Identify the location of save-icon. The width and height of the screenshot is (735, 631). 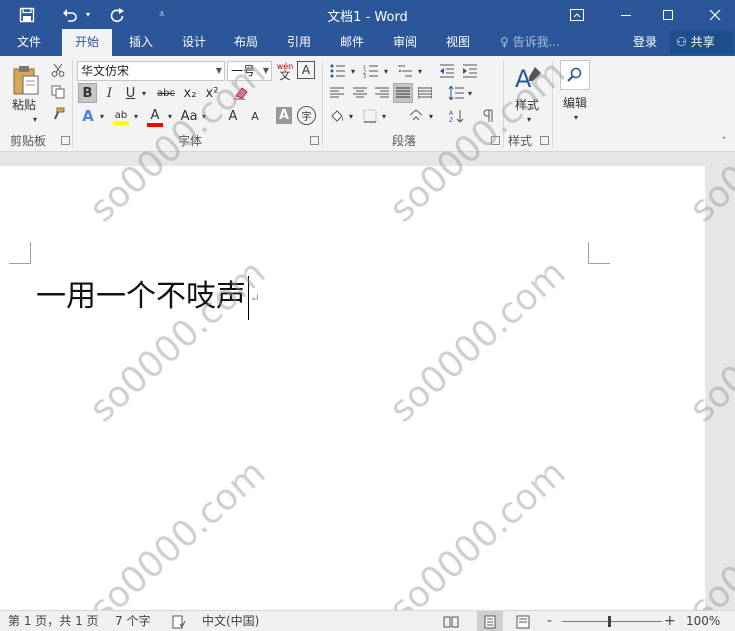
(27, 14).